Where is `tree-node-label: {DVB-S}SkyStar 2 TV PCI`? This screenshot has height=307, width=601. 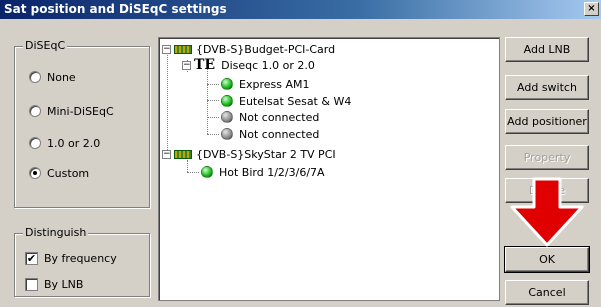 tree-node-label: {DVB-S}SkyStar 2 TV PCI is located at coordinates (266, 154).